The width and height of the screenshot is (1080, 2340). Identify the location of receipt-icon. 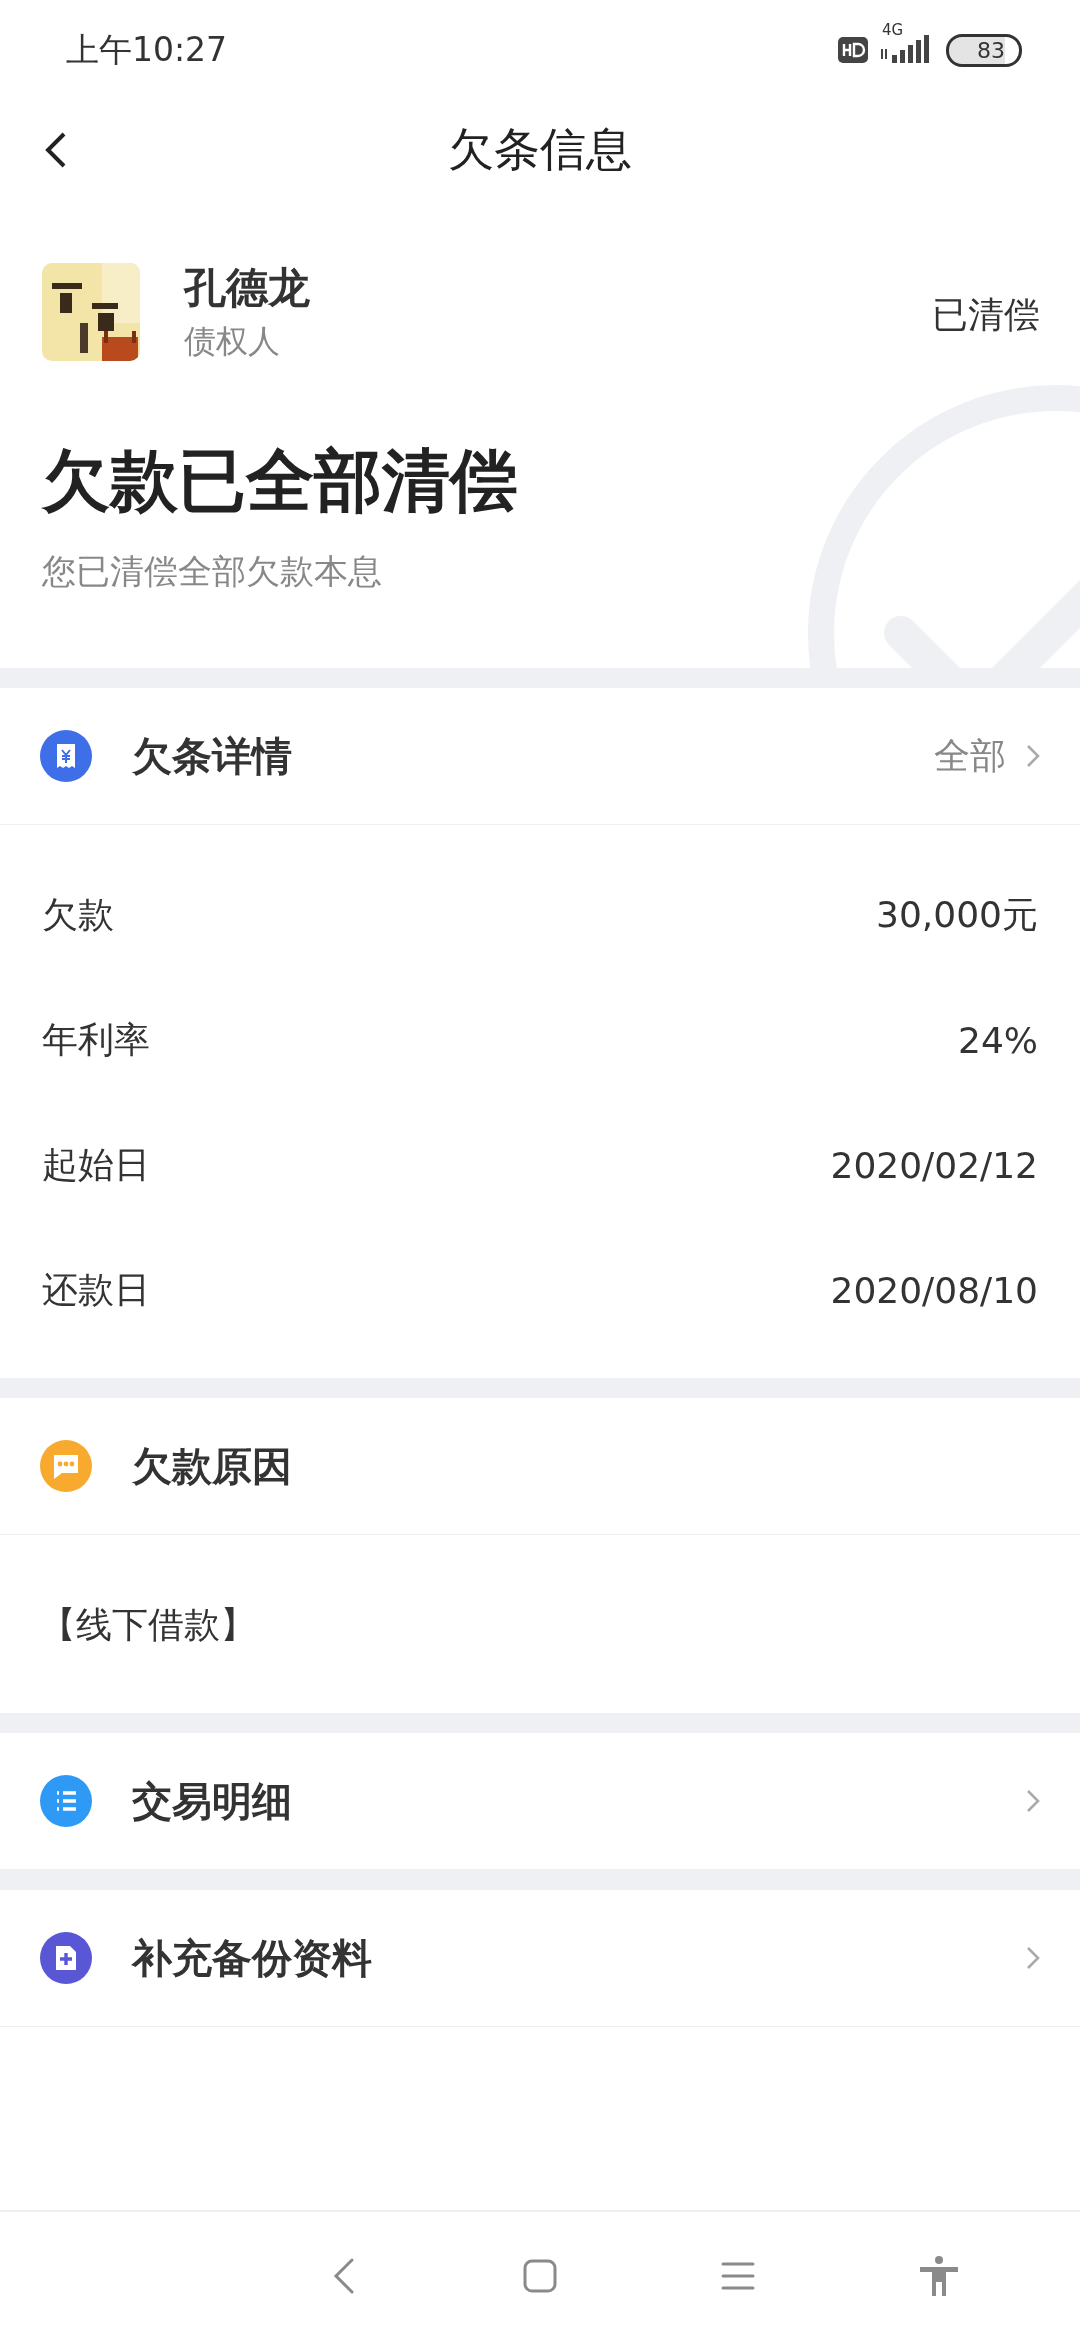
(66, 756).